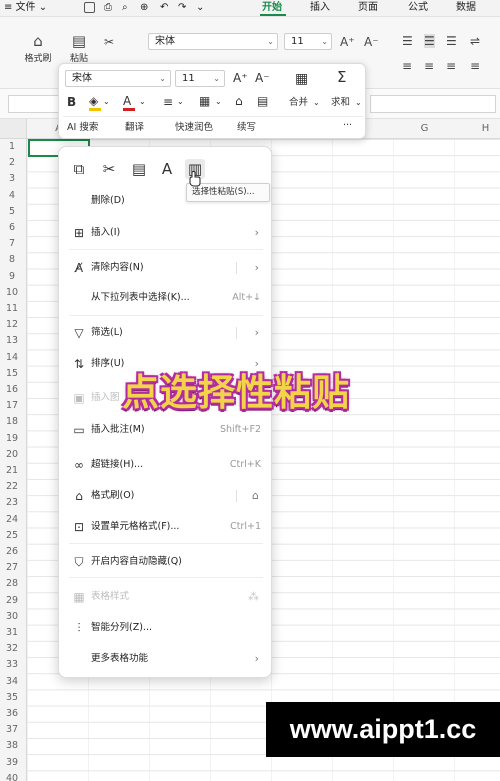 The height and width of the screenshot is (781, 500). Describe the element at coordinates (144, 8) in the screenshot. I see `format-icon: ⊕` at that location.